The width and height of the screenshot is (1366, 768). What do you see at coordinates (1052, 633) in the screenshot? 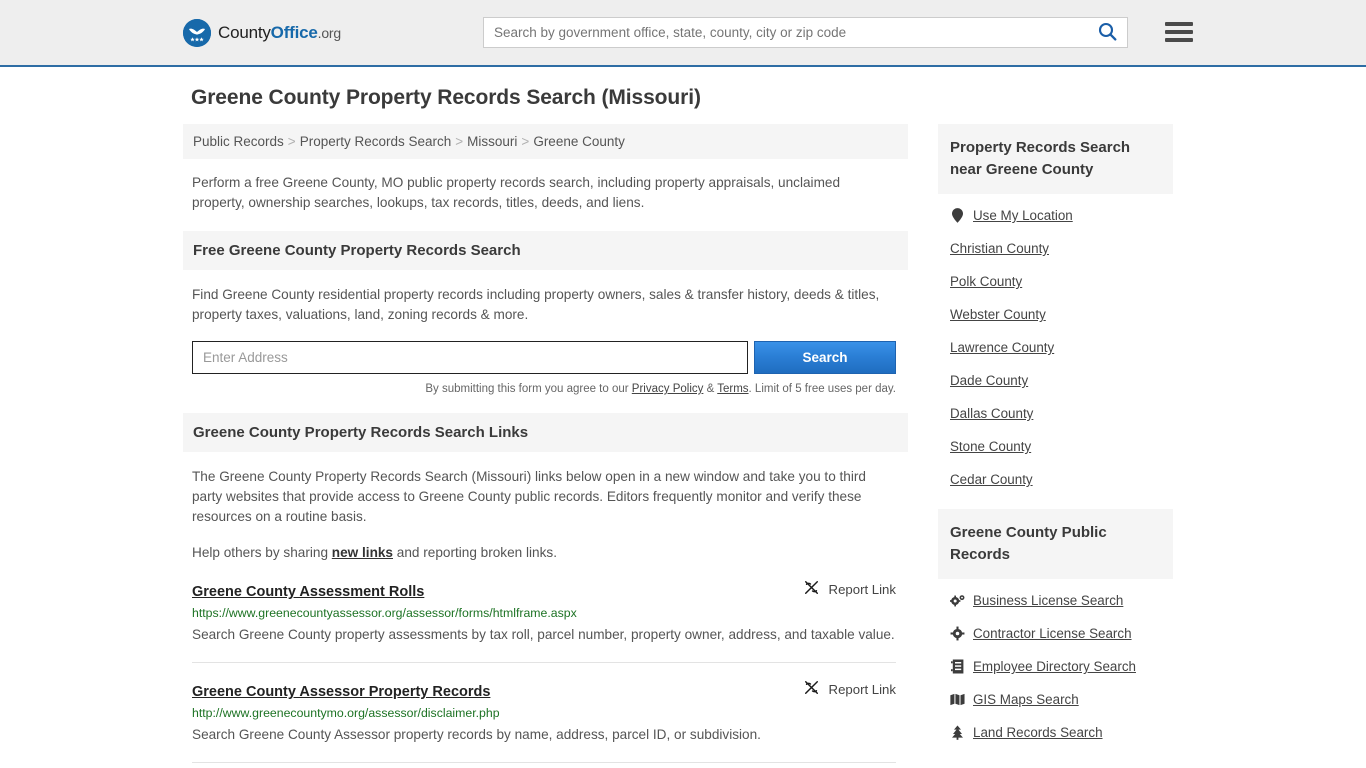
I see `sidebar-link-label: Contractor License Search` at bounding box center [1052, 633].